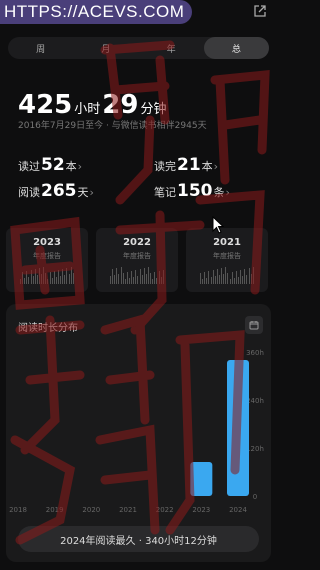  Describe the element at coordinates (91, 510) in the screenshot. I see `x-tick-label: 2020` at that location.